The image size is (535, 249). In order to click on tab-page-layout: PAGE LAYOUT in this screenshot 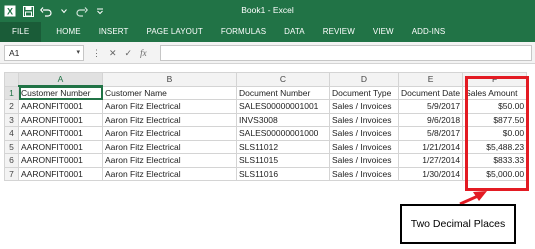, I will do `click(175, 32)`.